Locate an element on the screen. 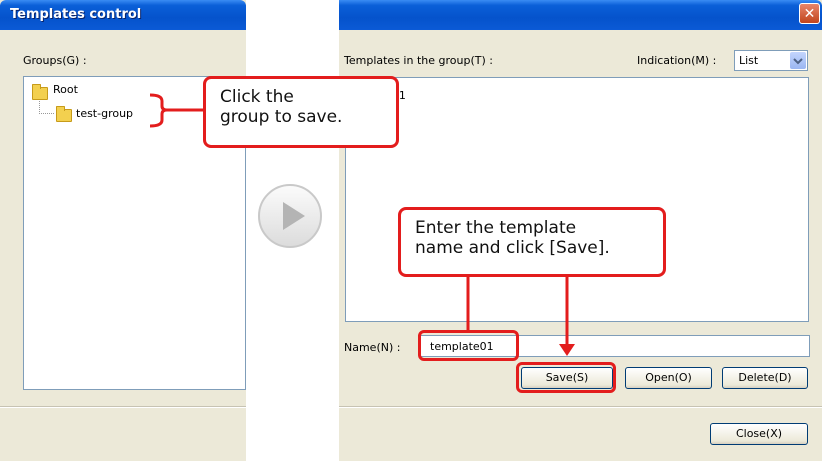  indication-value: List is located at coordinates (749, 60).